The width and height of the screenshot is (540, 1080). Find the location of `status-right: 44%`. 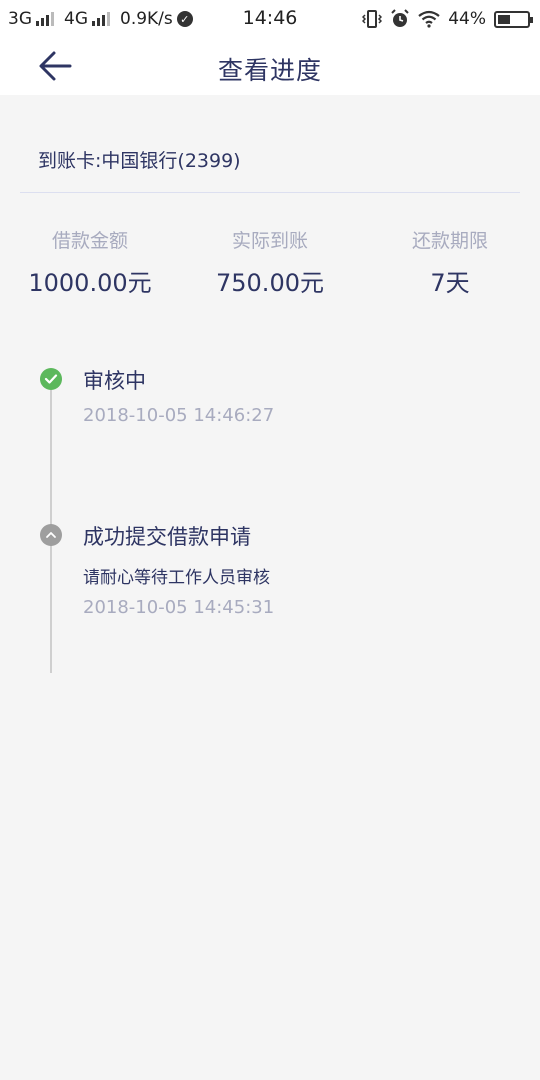

status-right: 44% is located at coordinates (447, 19).